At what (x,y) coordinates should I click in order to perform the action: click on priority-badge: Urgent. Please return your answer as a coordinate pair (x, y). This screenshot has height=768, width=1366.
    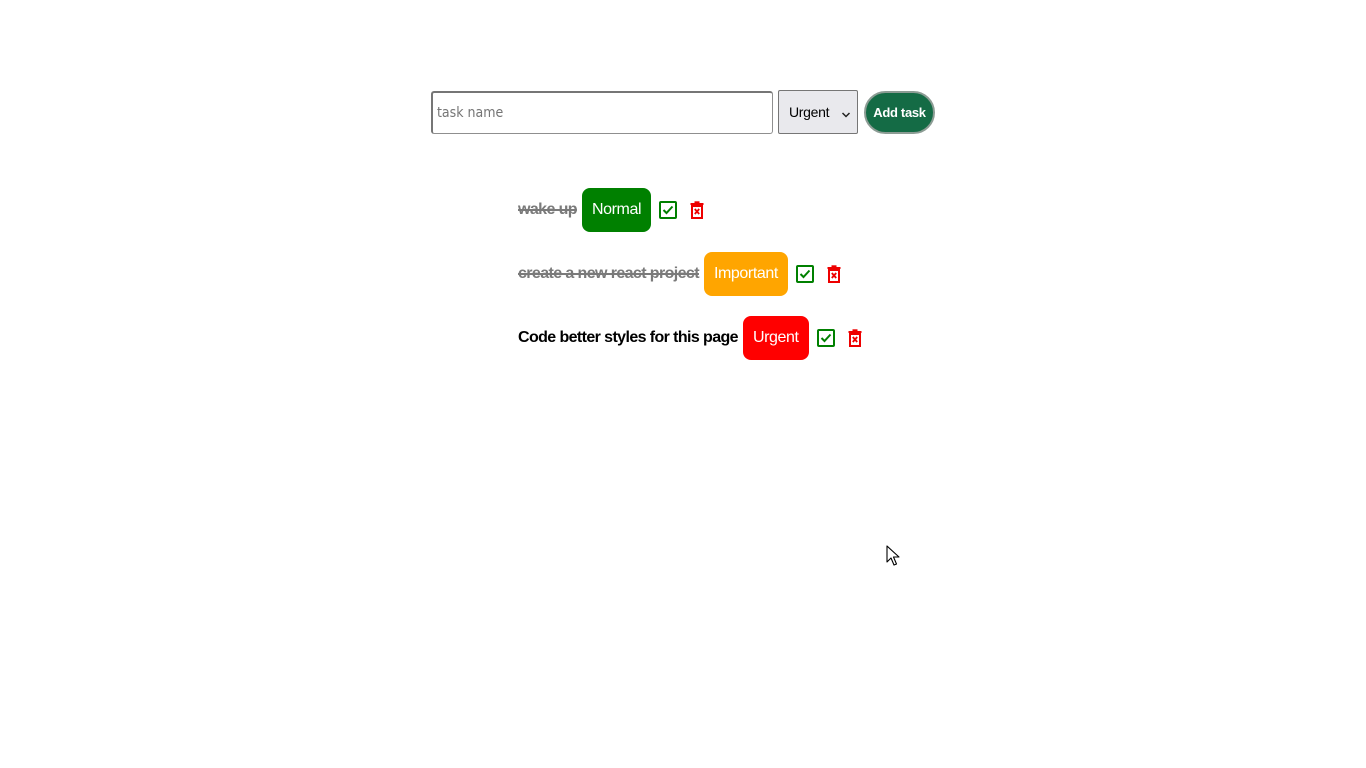
    Looking at the image, I should click on (775, 338).